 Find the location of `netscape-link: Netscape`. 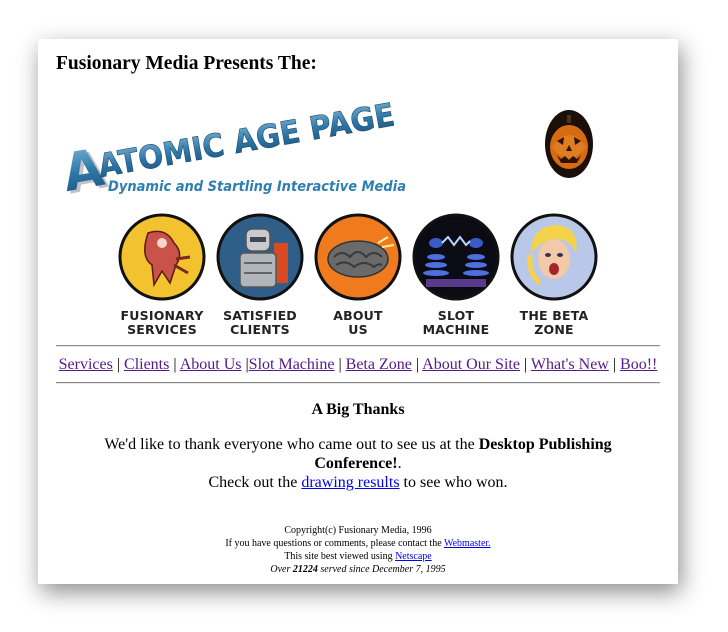

netscape-link: Netscape is located at coordinates (413, 556).